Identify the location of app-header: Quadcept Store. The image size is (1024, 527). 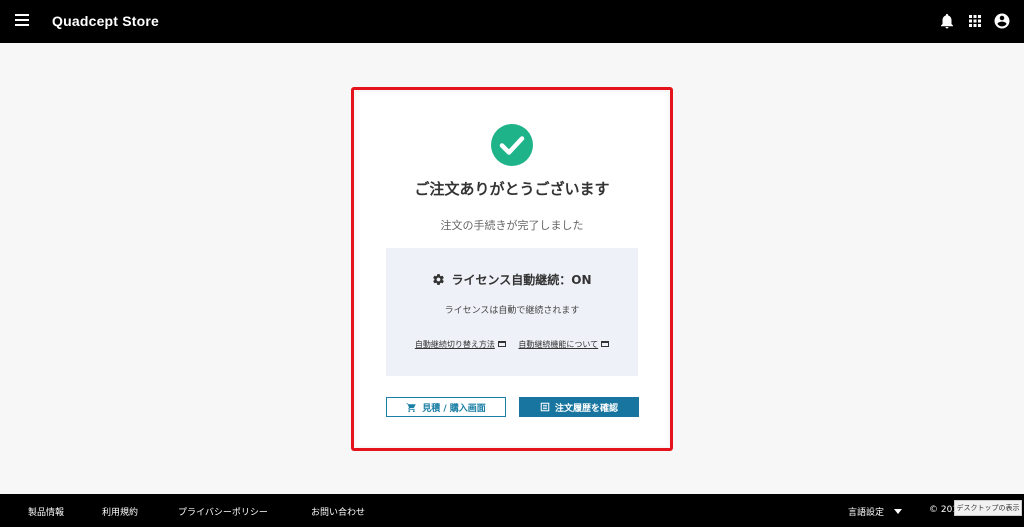
(512, 21).